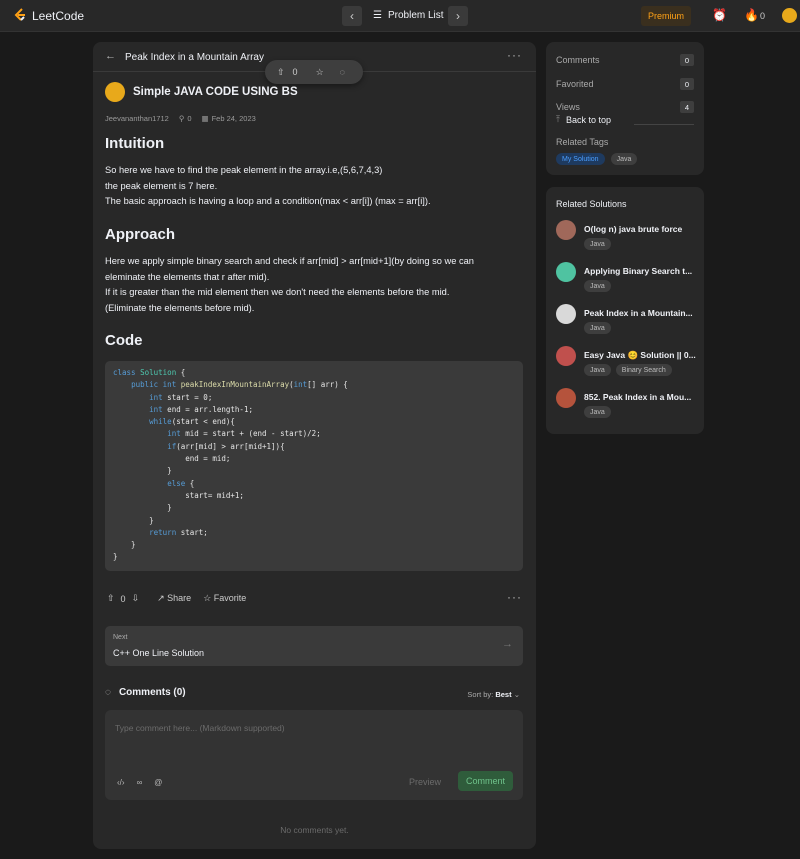 Image resolution: width=800 pixels, height=859 pixels. Describe the element at coordinates (643, 370) in the screenshot. I see `tag-binary-search: Binary Search` at that location.